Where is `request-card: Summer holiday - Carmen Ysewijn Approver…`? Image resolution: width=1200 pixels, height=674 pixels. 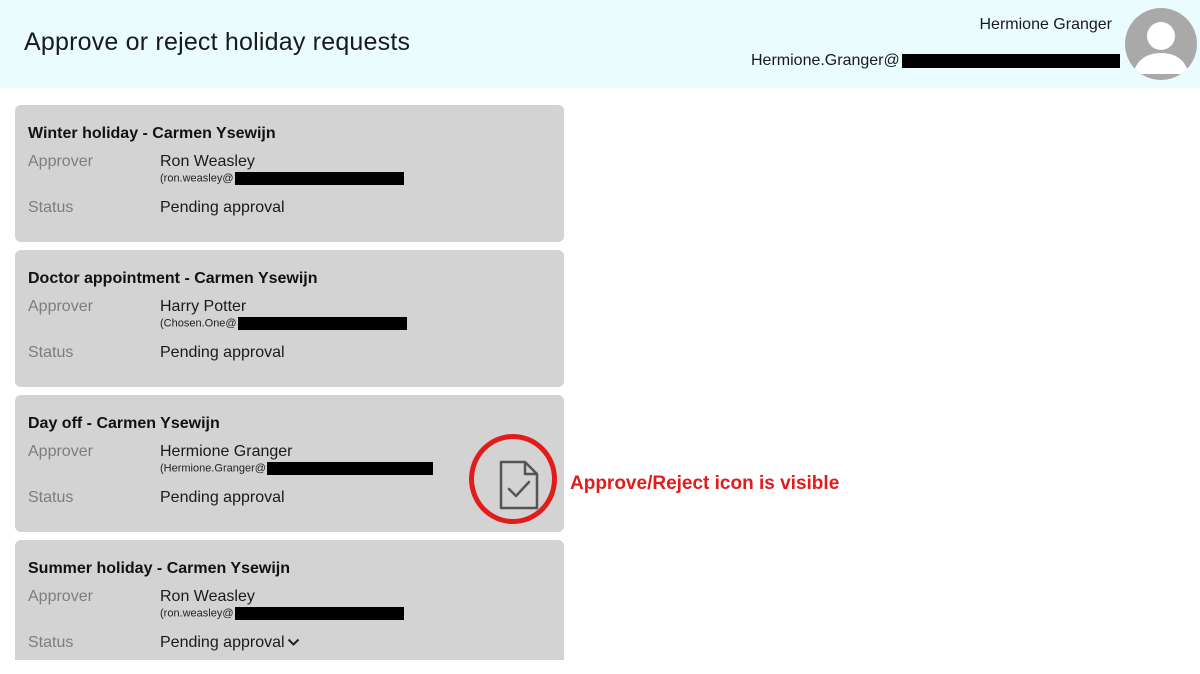
request-card: Summer holiday - Carmen Ysewijn Approver… is located at coordinates (289, 600).